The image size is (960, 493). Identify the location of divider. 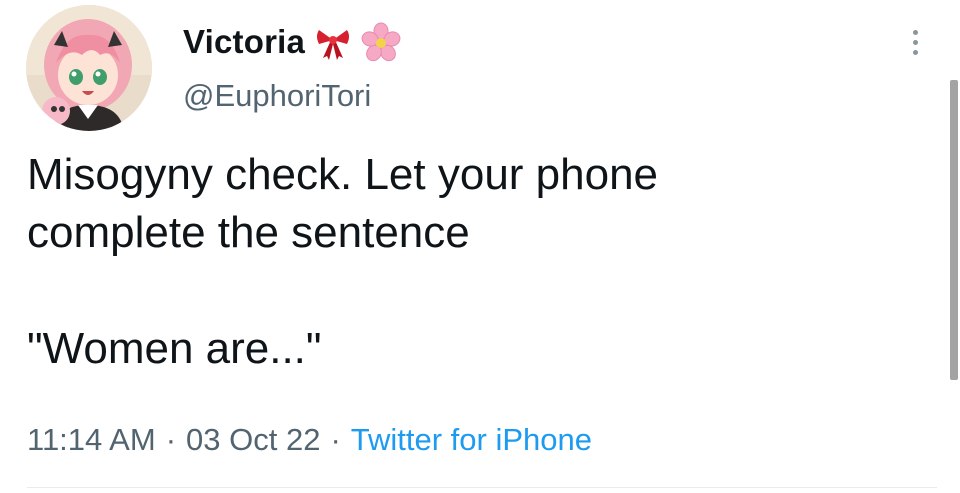
(482, 487).